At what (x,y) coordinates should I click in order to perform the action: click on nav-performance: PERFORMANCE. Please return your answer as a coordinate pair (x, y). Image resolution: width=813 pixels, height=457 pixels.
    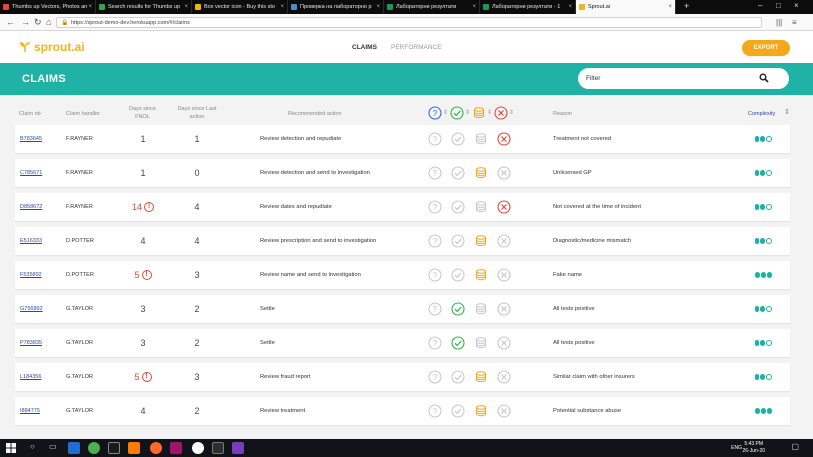
    Looking at the image, I should click on (416, 47).